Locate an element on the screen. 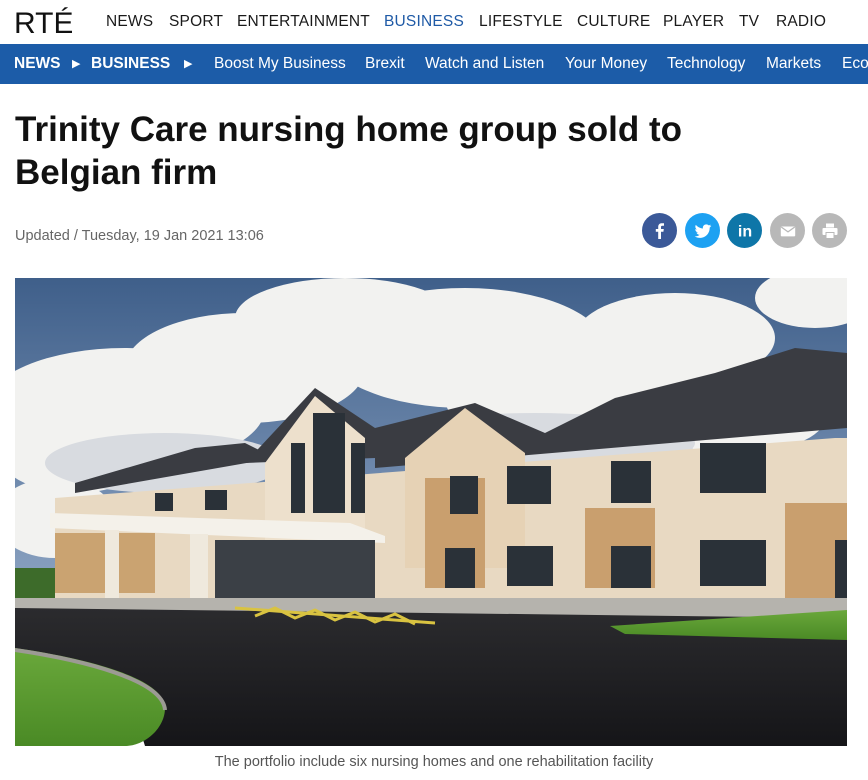 This screenshot has width=868, height=780. email-icon is located at coordinates (787, 230).